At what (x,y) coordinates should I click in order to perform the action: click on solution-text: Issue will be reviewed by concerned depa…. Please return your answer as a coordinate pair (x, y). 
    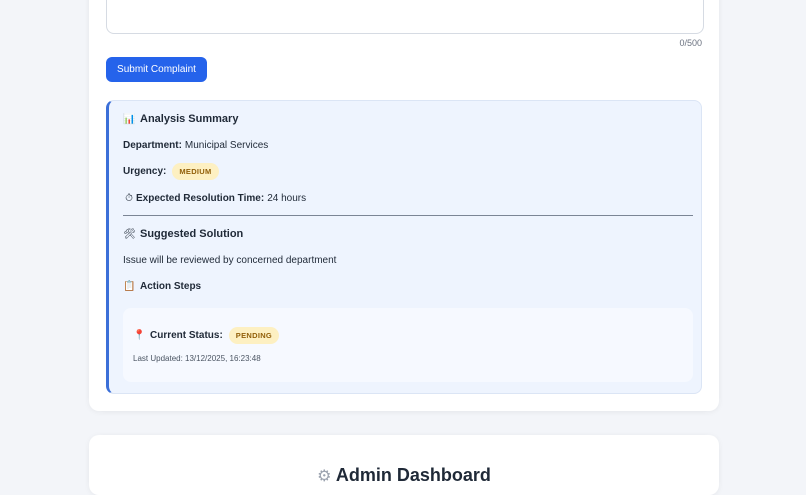
    Looking at the image, I should click on (230, 260).